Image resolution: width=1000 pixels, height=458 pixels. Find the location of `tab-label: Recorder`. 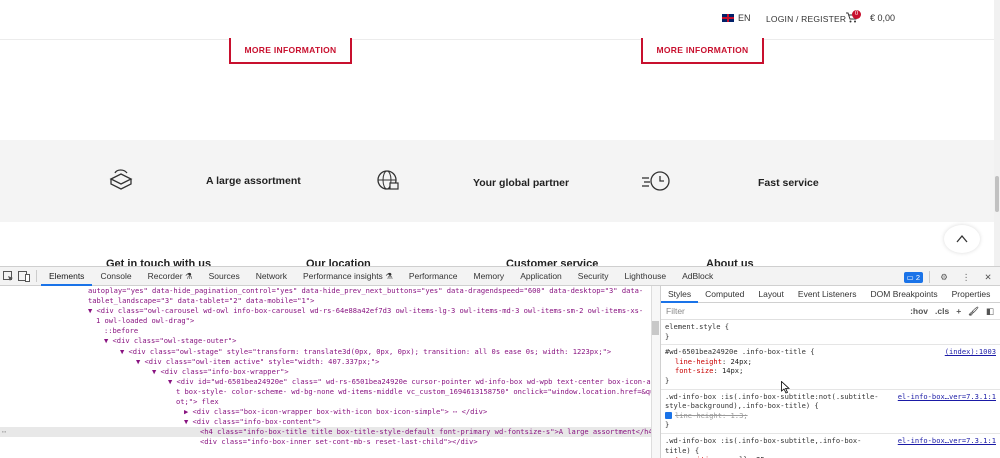

tab-label: Recorder is located at coordinates (165, 275).